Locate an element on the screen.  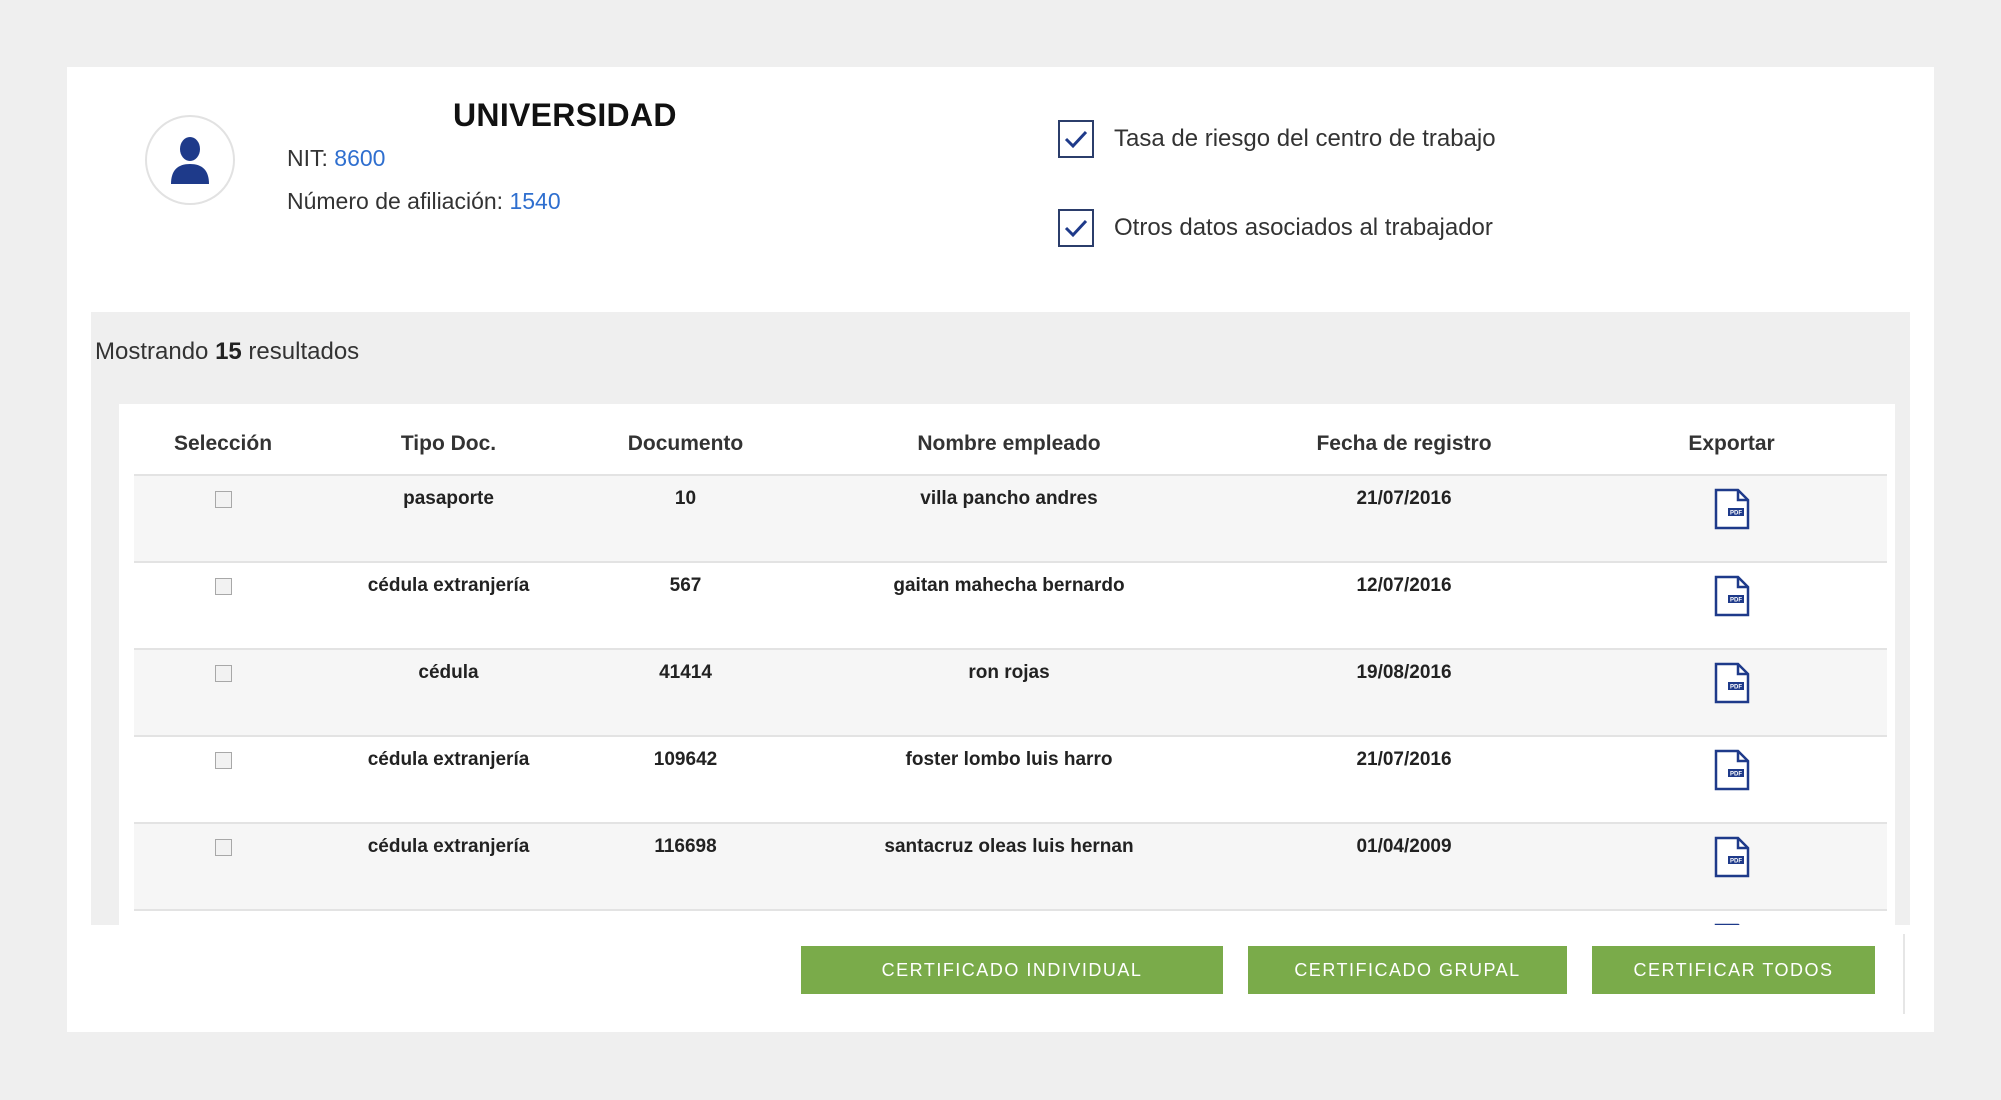
column-header-fecha: Fecha de registro is located at coordinates (1404, 445).